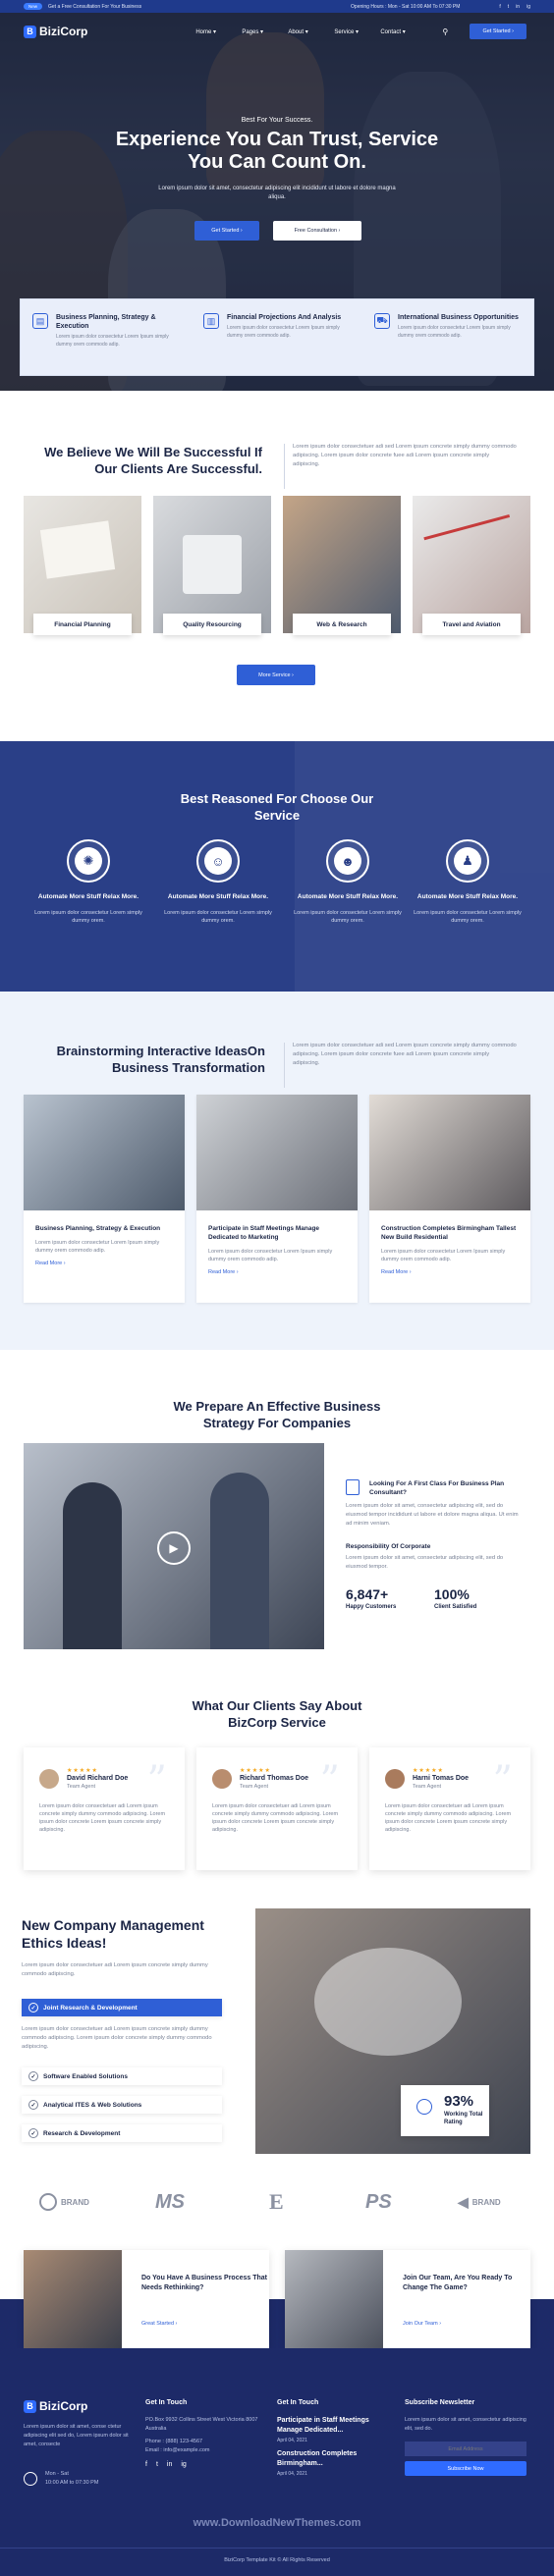 The width and height of the screenshot is (554, 2576). Describe the element at coordinates (422, 2324) in the screenshot. I see `cta-link: Join Our Team ›` at that location.